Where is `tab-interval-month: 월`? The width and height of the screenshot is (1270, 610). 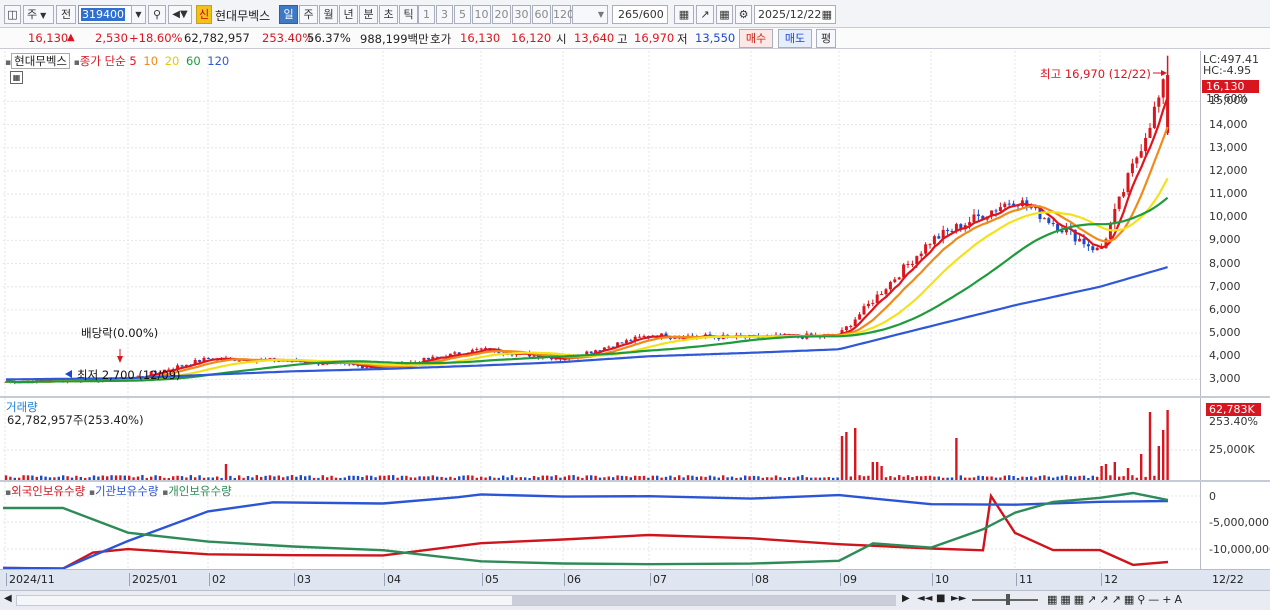 tab-interval-month: 월 is located at coordinates (328, 14).